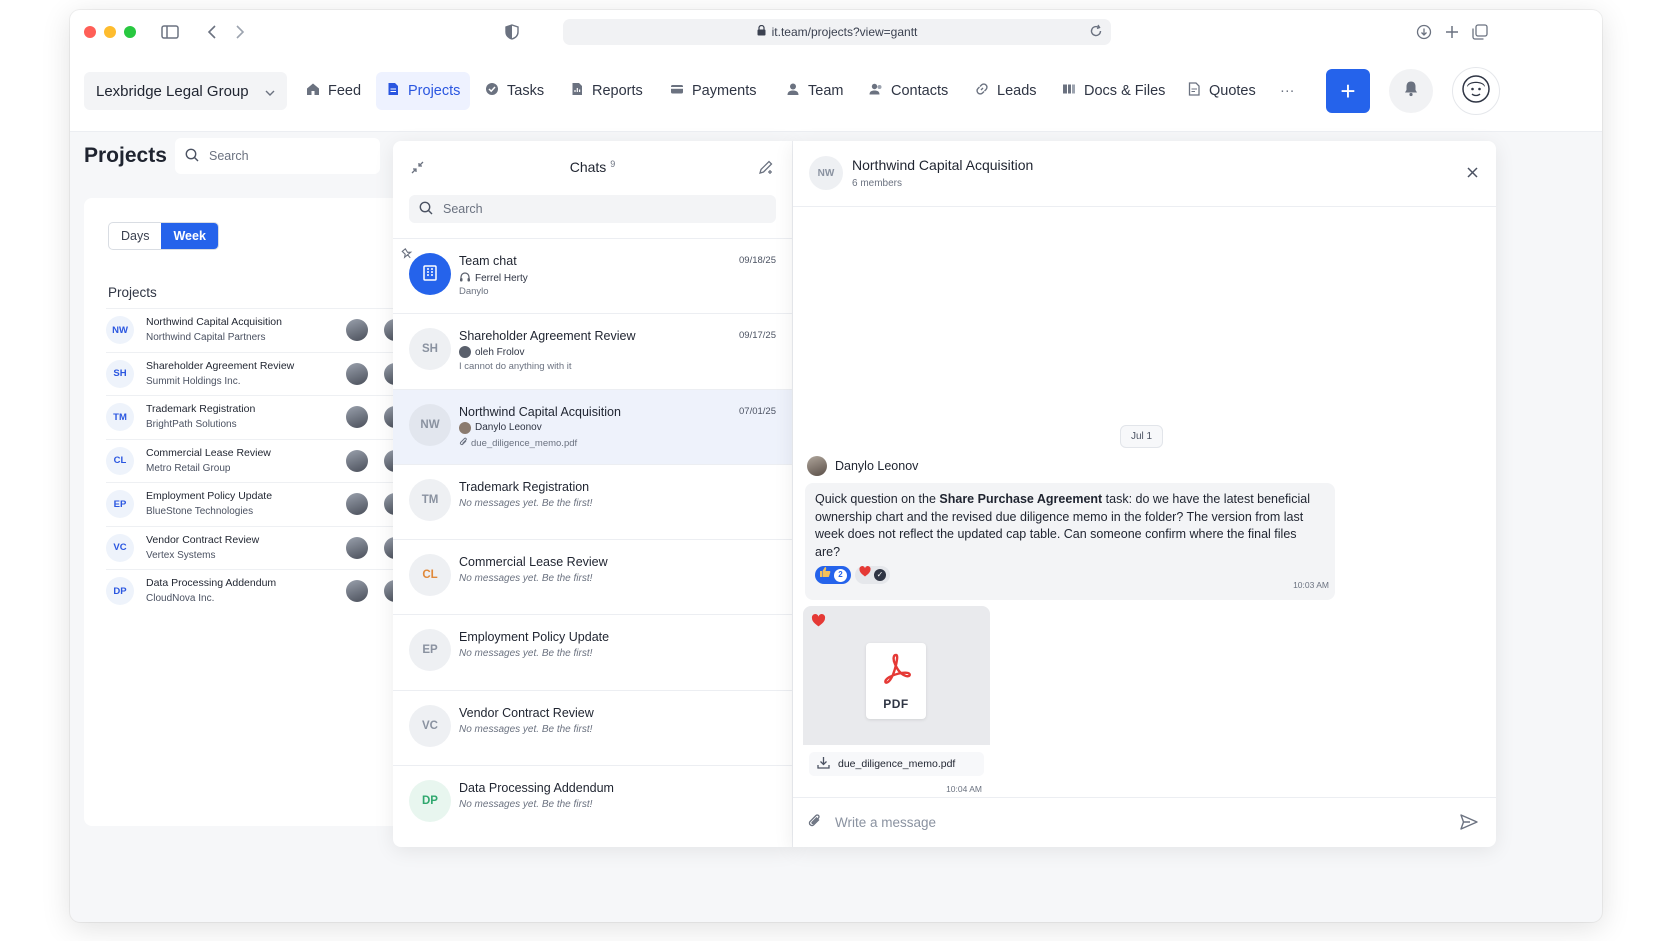 The height and width of the screenshot is (941, 1672). Describe the element at coordinates (430, 650) in the screenshot. I see `chat-avatar: EP` at that location.